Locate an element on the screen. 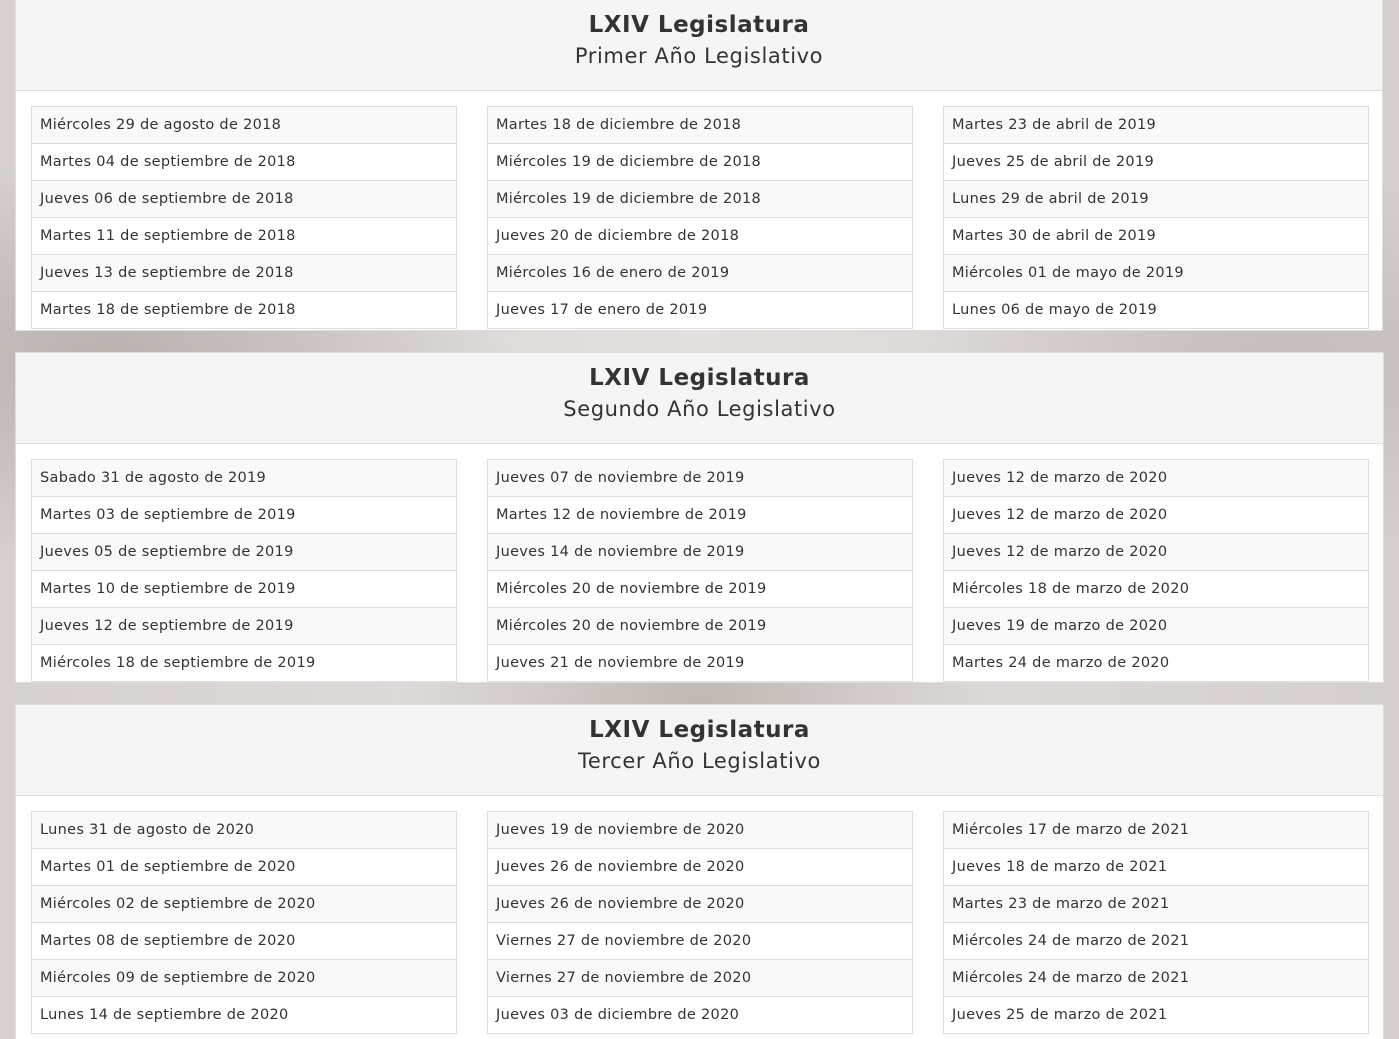 The image size is (1399, 1039). session-date-link: Martes 23 de abril de 2019 is located at coordinates (1156, 125).